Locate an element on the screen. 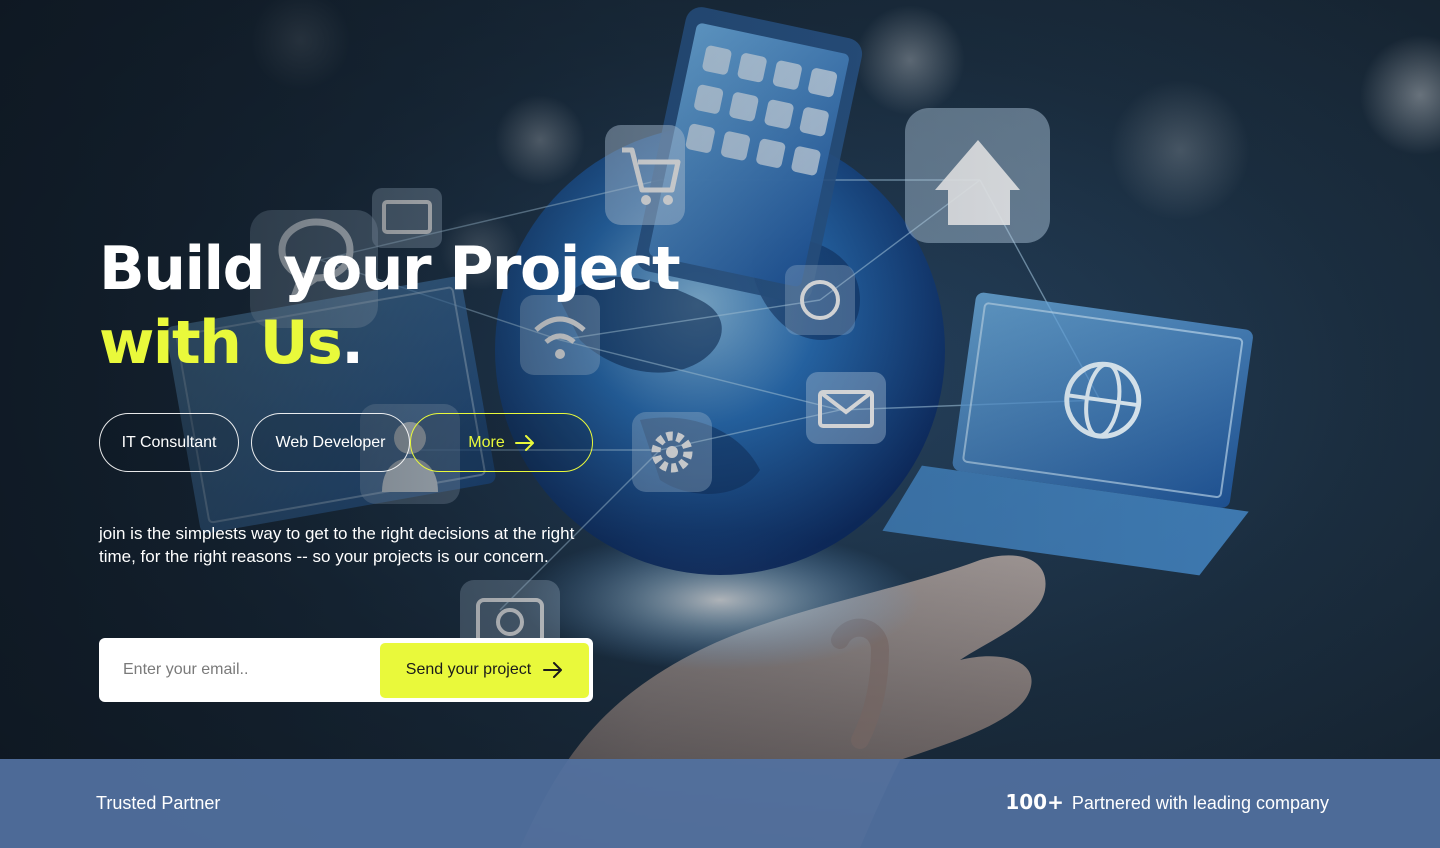  hero-title-line-1: Build your Project is located at coordinates (390, 269).